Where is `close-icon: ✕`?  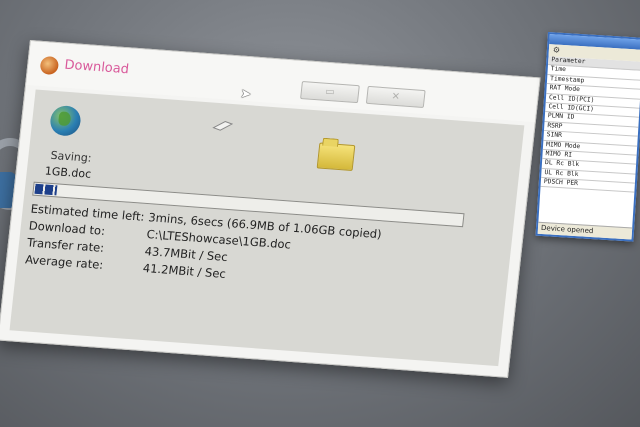 close-icon: ✕ is located at coordinates (395, 97).